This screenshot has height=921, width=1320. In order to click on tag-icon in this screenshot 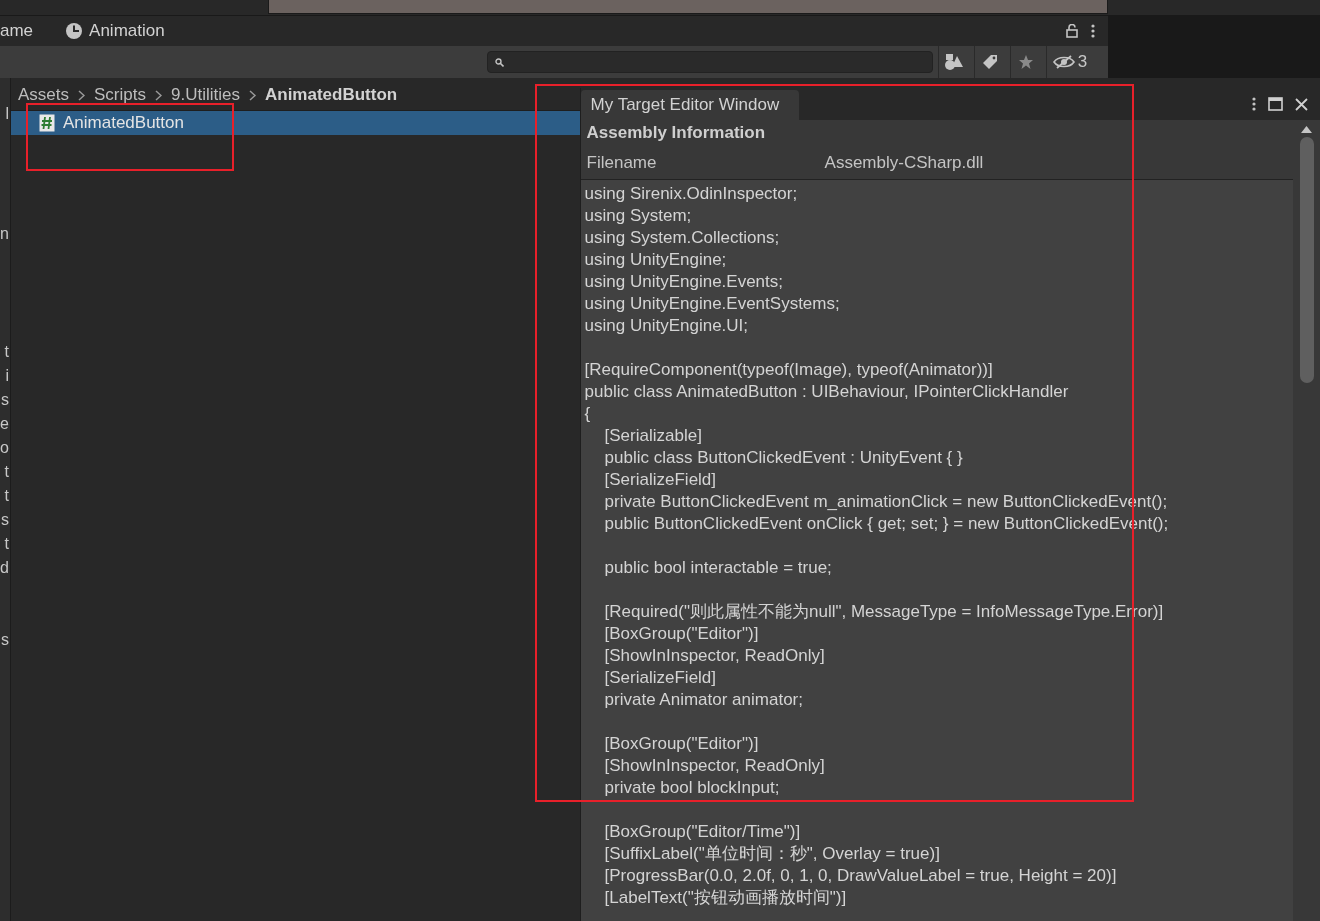, I will do `click(990, 62)`.